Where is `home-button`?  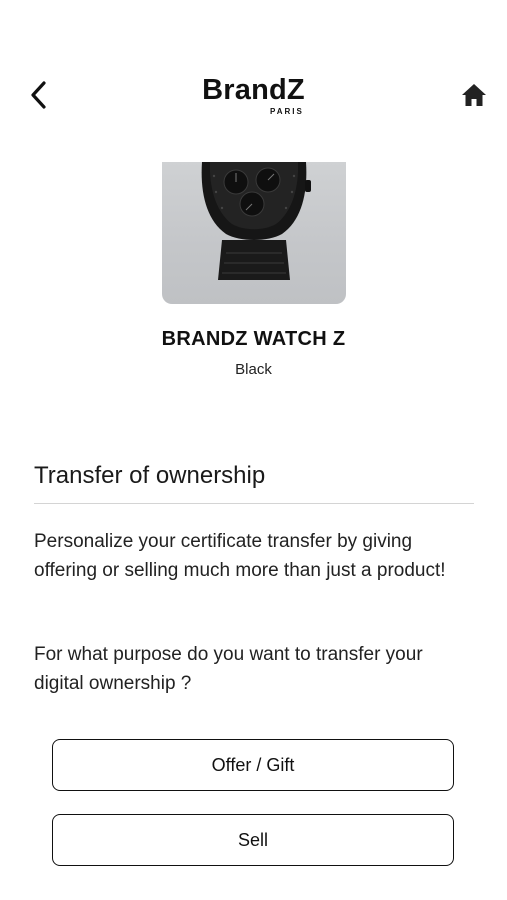 home-button is located at coordinates (474, 95).